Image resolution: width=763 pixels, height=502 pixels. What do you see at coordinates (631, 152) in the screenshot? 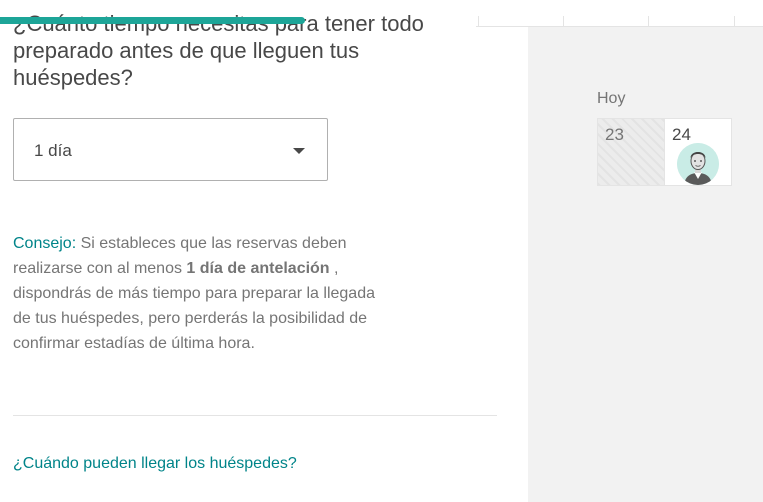
I see `calendar-day-past: 23` at bounding box center [631, 152].